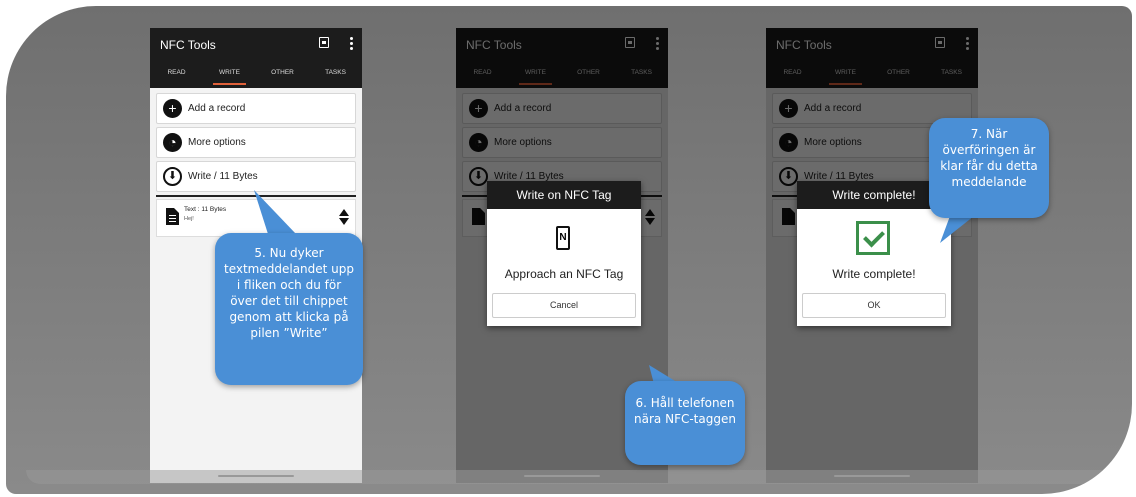 The image size is (1136, 497). Describe the element at coordinates (172, 142) in the screenshot. I see `wrench-icon: ◔` at that location.